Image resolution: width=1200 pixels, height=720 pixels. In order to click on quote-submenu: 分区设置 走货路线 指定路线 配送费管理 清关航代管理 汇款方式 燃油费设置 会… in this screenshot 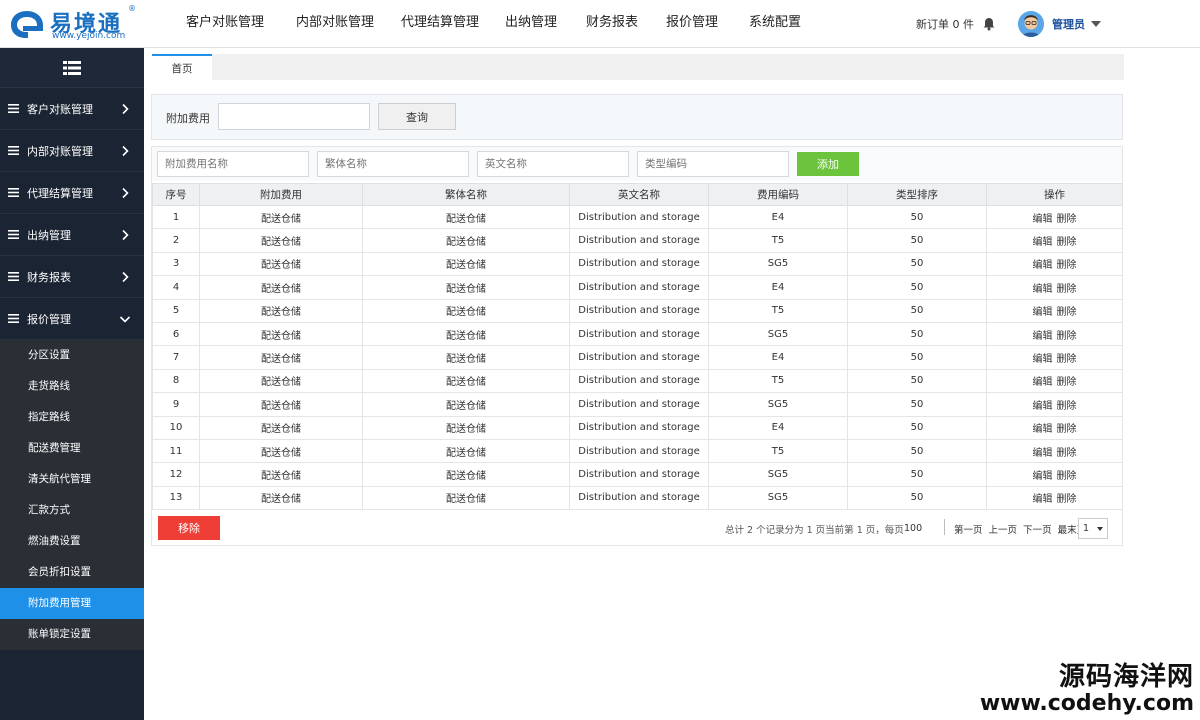, I will do `click(72, 495)`.